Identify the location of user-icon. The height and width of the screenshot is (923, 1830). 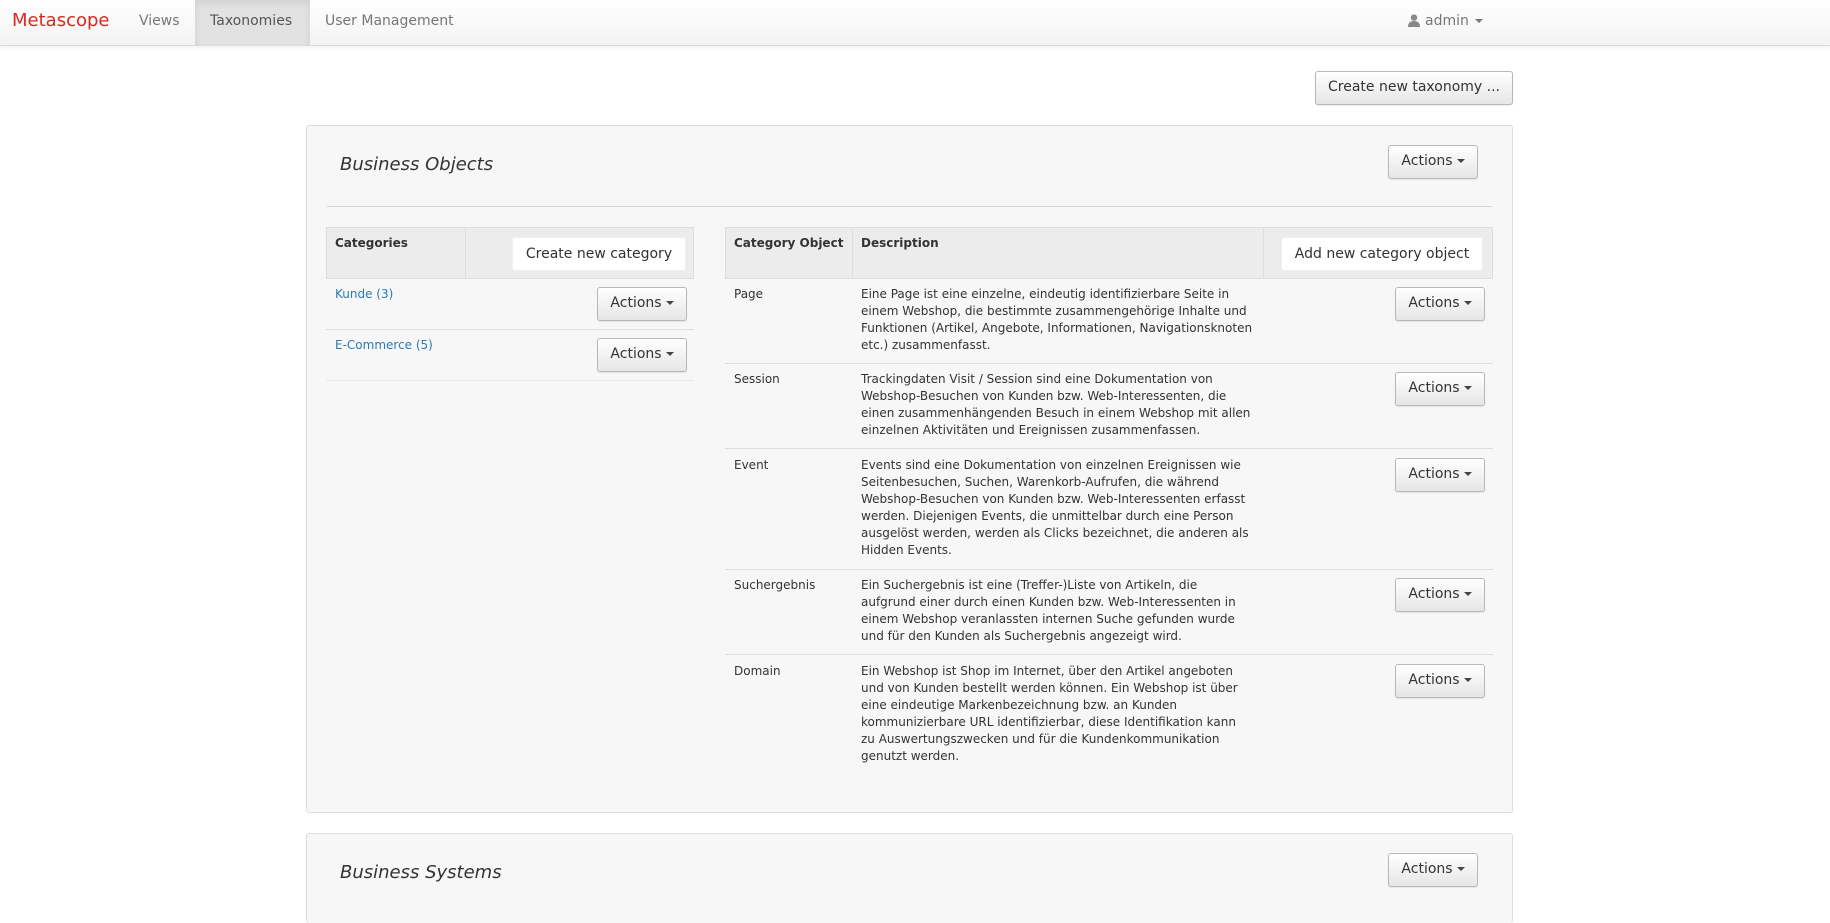
(1414, 23).